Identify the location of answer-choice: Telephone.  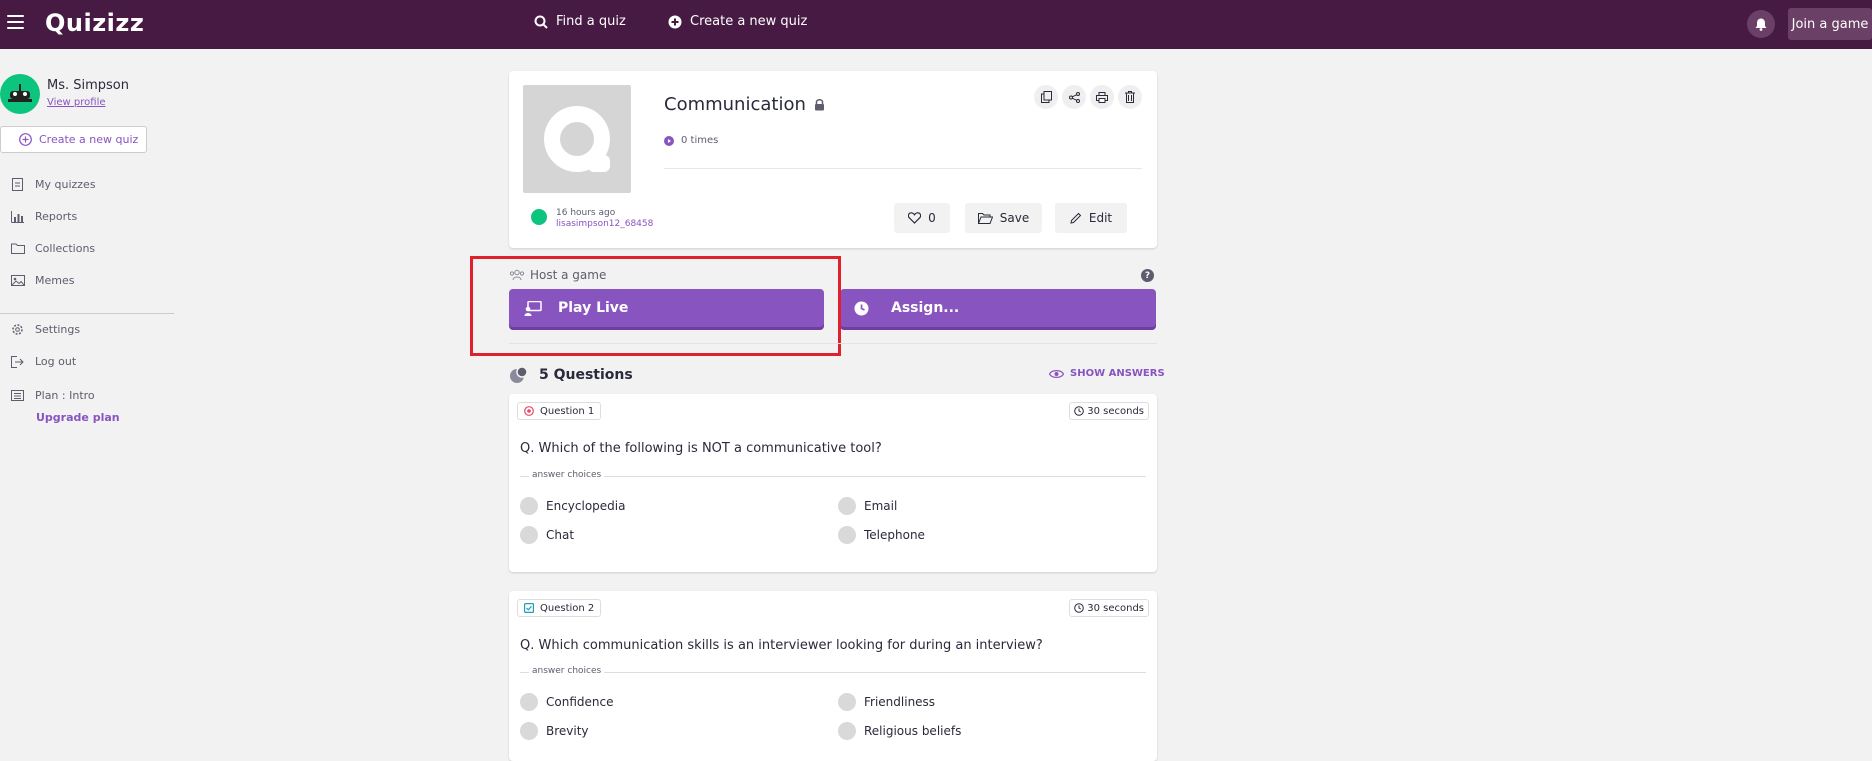
(881, 535).